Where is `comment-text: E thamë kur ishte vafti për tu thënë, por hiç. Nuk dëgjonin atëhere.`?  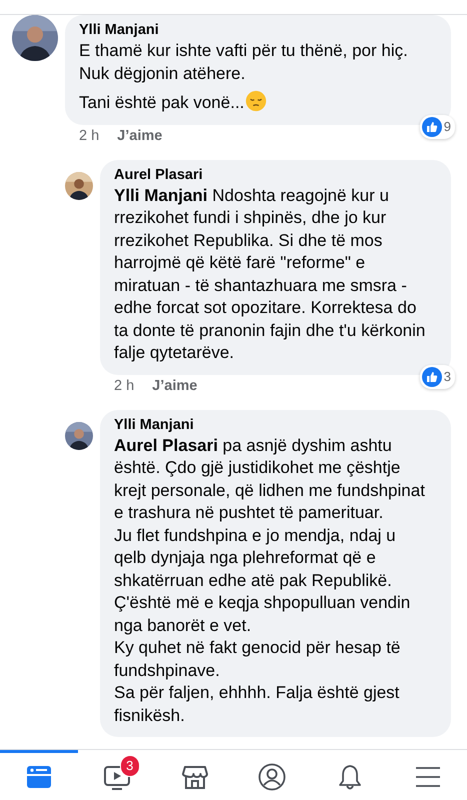
comment-text: E thamë kur ishte vafti për tu thënë, por hiç. Nuk dëgjonin atëhere. is located at coordinates (244, 62).